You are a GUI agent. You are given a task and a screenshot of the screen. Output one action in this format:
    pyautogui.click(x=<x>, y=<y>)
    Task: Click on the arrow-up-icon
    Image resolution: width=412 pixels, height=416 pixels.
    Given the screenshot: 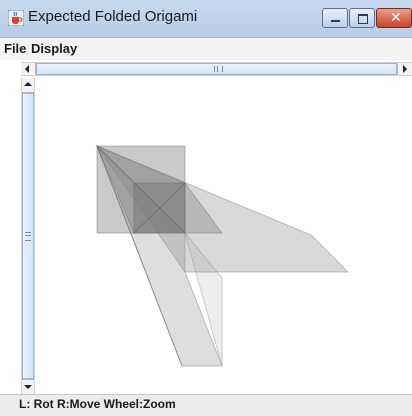 What is the action you would take?
    pyautogui.click(x=28, y=84)
    